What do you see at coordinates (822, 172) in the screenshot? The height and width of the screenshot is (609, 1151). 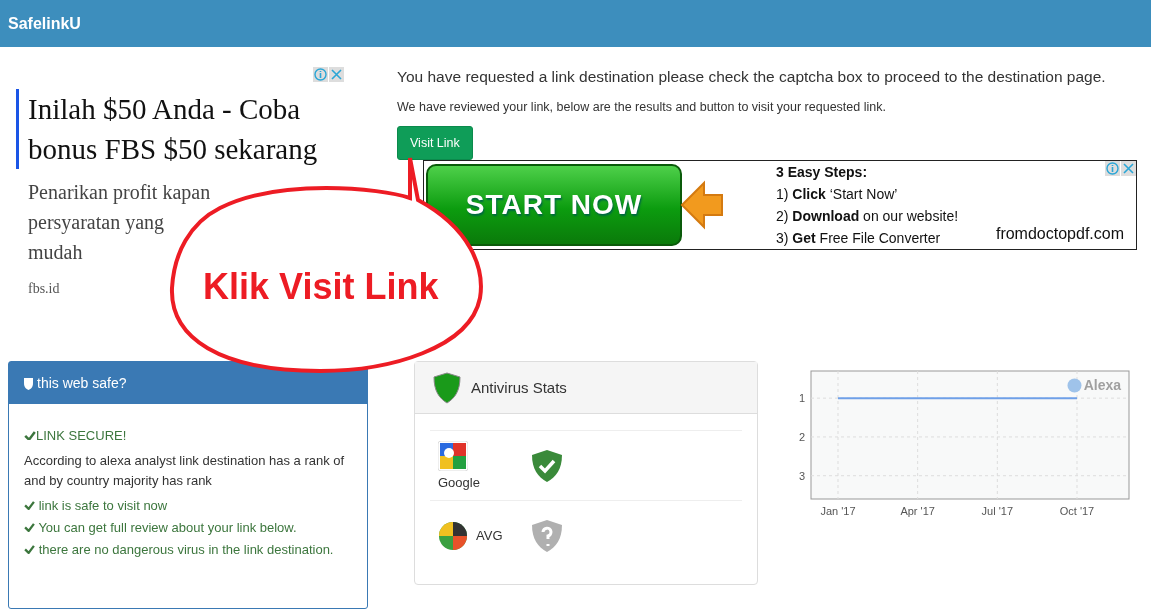 I see `steps-title: 3 Easy Steps:` at bounding box center [822, 172].